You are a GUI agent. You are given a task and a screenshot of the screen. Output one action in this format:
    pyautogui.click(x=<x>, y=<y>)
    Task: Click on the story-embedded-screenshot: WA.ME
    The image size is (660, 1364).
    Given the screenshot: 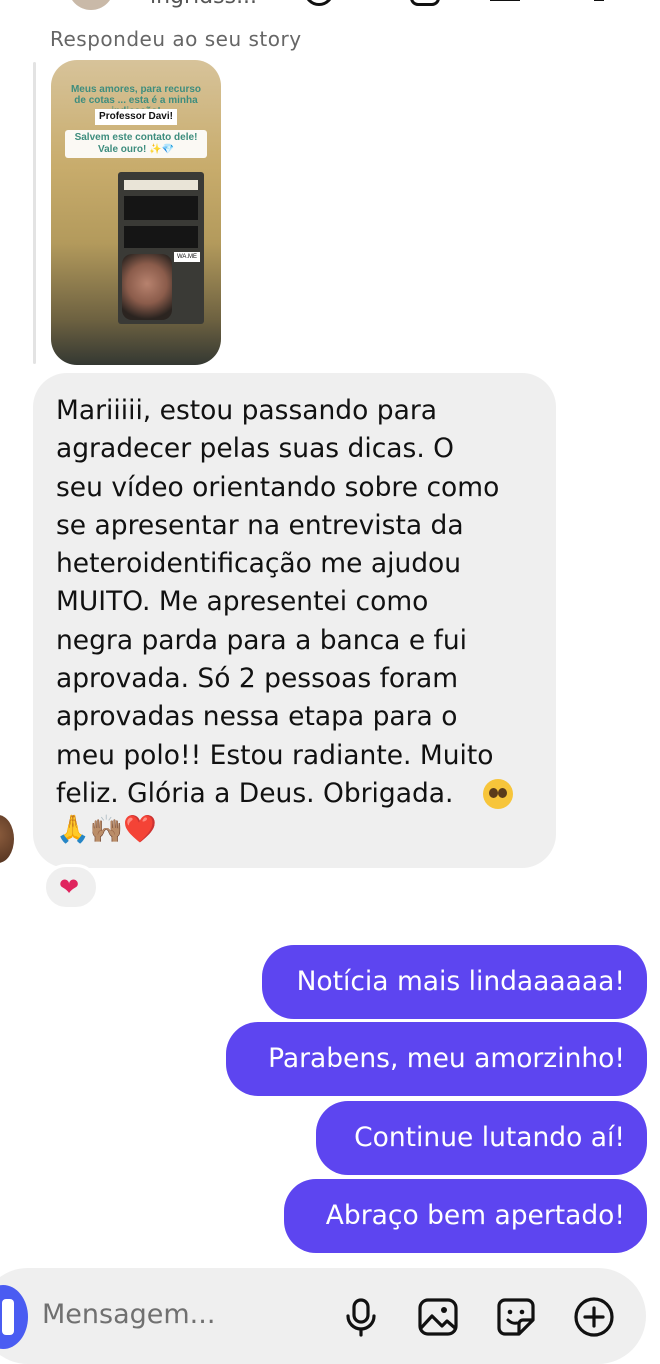 What is the action you would take?
    pyautogui.click(x=161, y=248)
    